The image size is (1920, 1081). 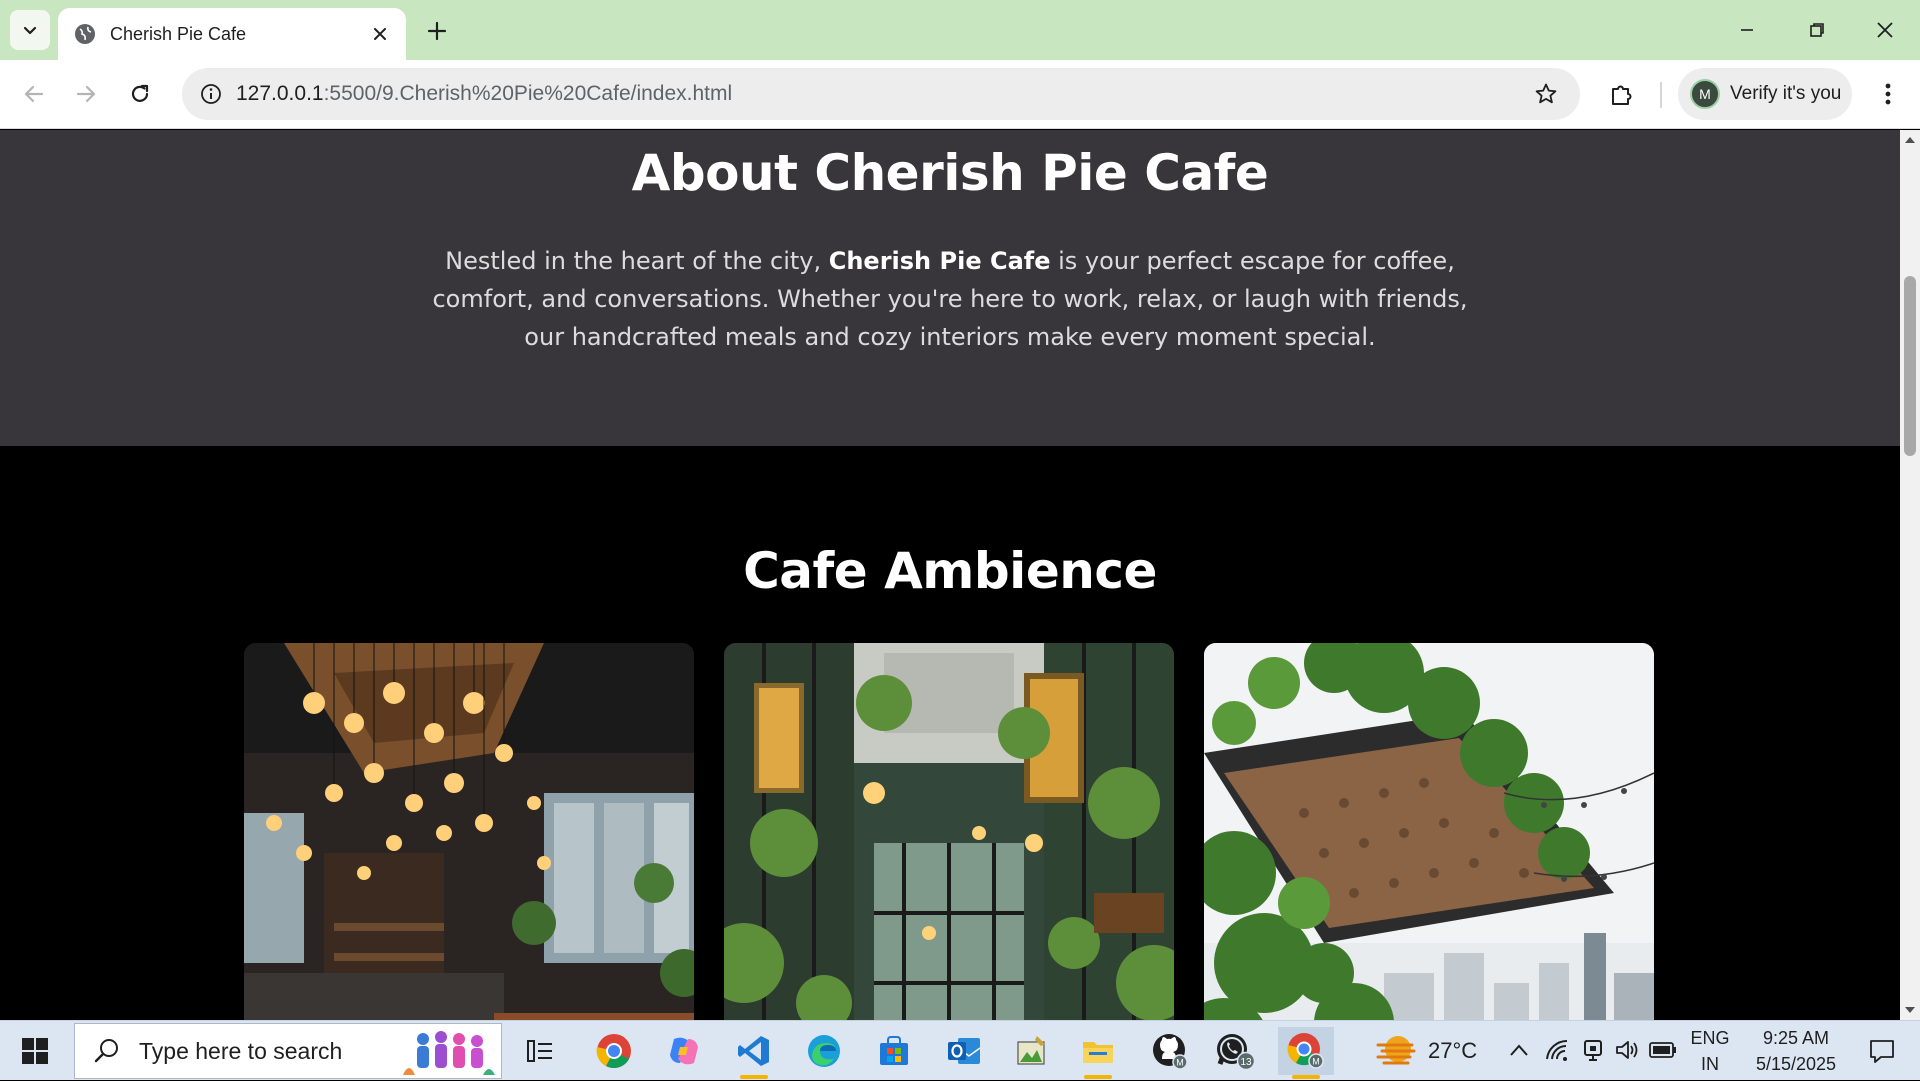 What do you see at coordinates (1661, 95) in the screenshot?
I see `toolbar-separator` at bounding box center [1661, 95].